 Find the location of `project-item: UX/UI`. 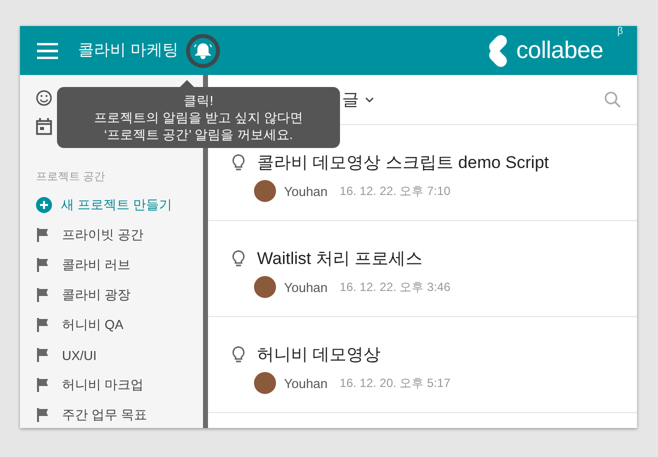

project-item: UX/UI is located at coordinates (119, 355).